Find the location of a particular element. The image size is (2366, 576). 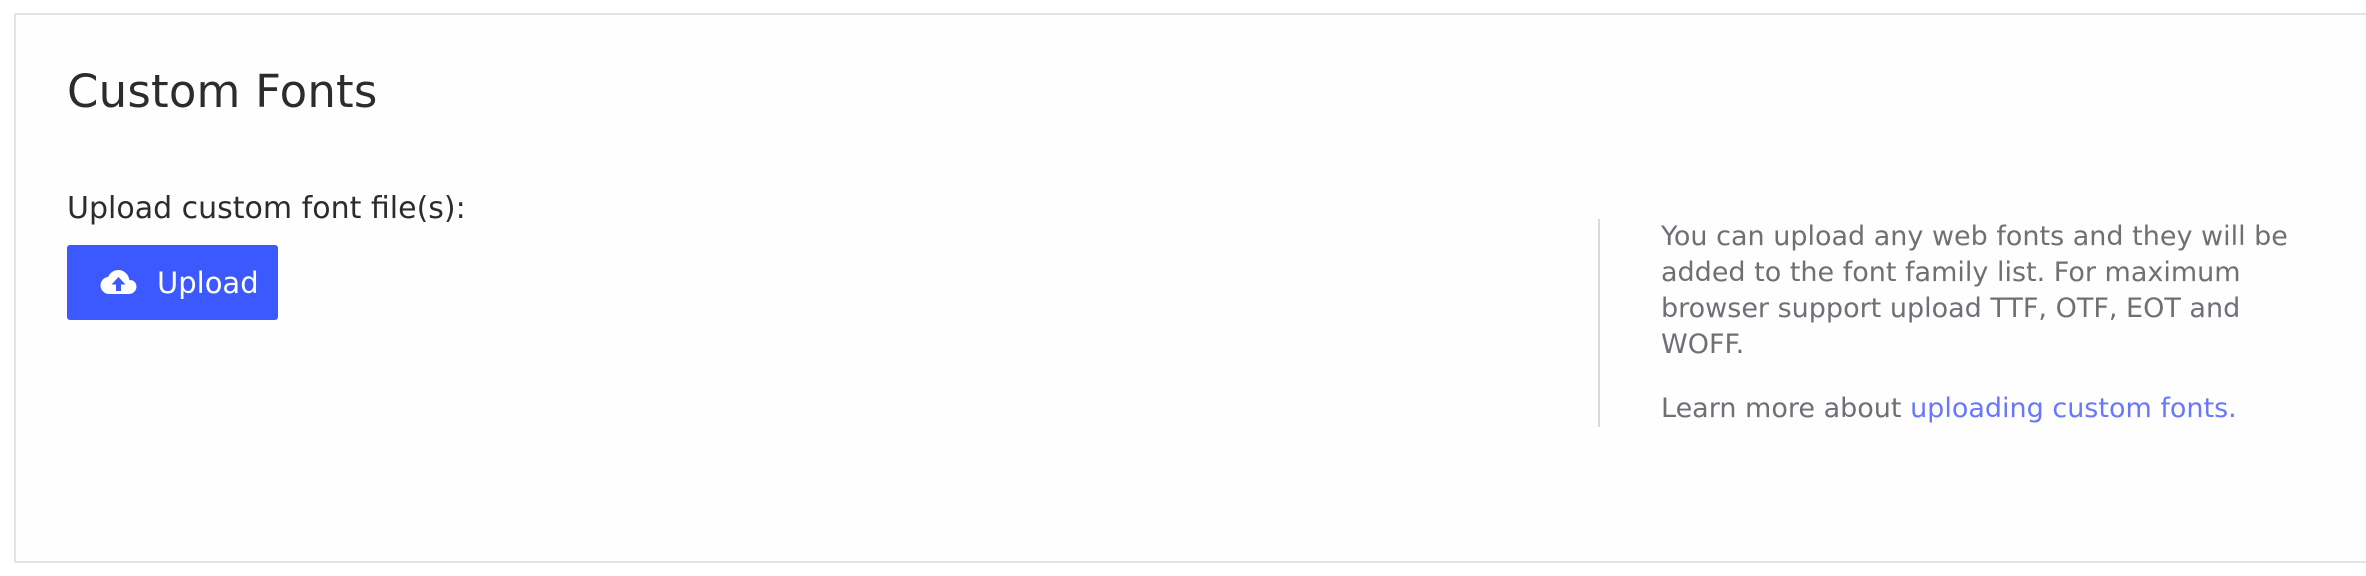

learn-more-prefix: Learn more about is located at coordinates (1781, 408).